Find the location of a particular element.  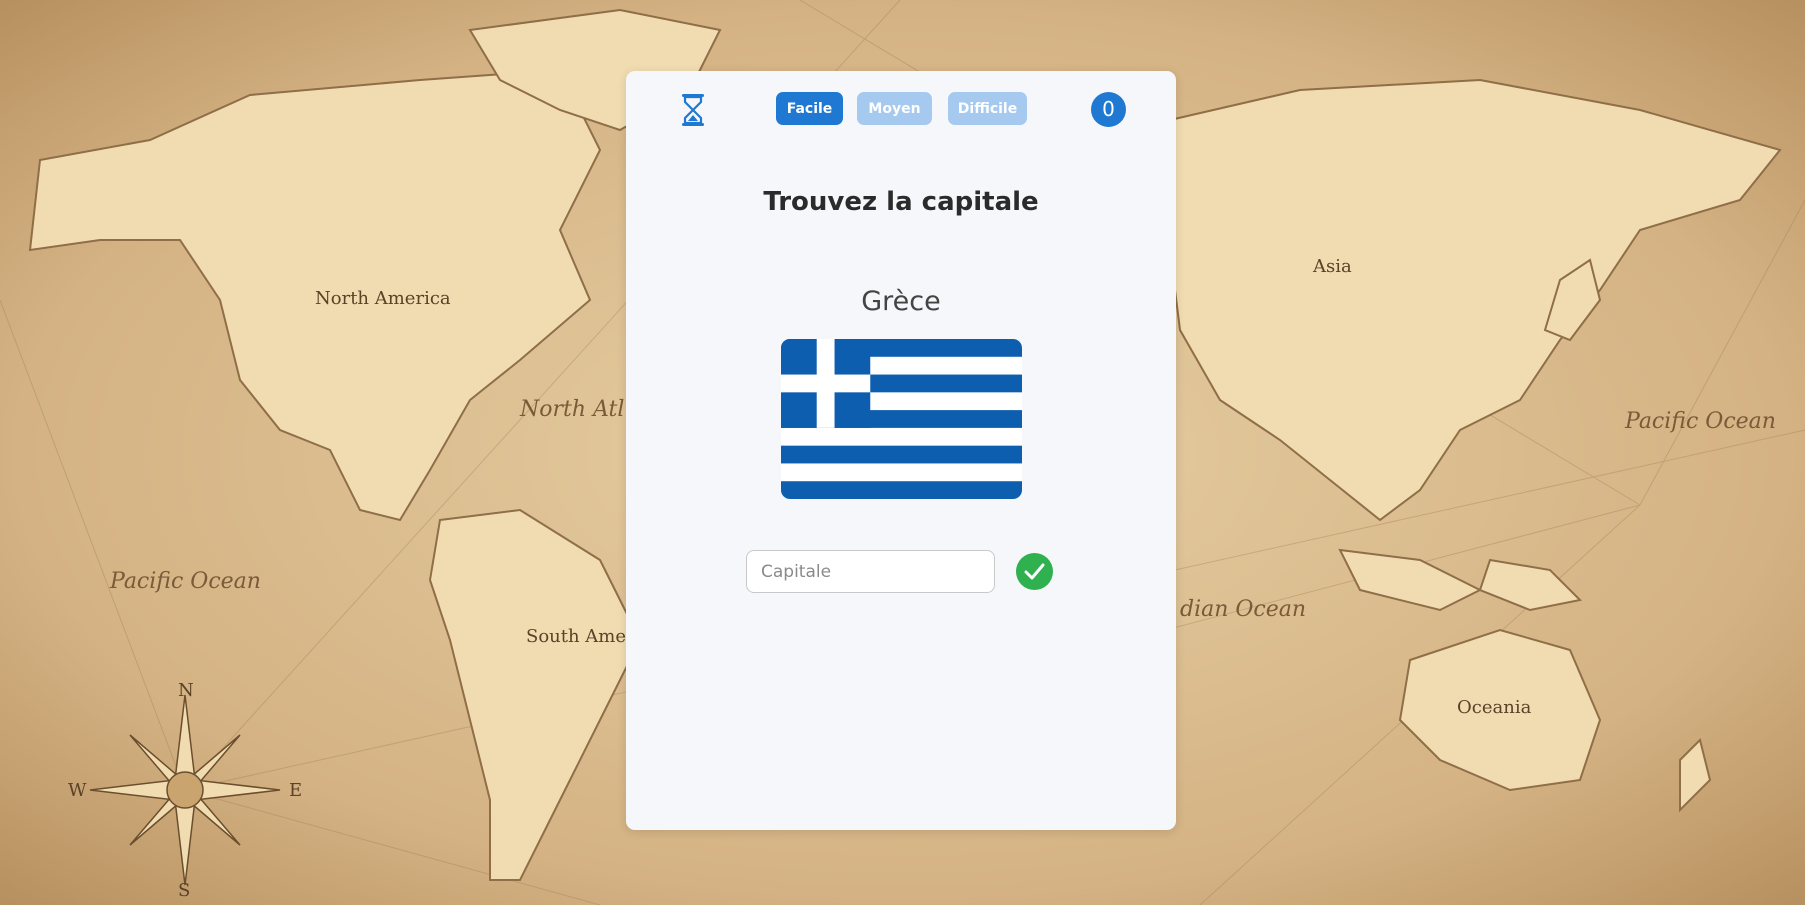

greece-flag-icon is located at coordinates (901, 419).